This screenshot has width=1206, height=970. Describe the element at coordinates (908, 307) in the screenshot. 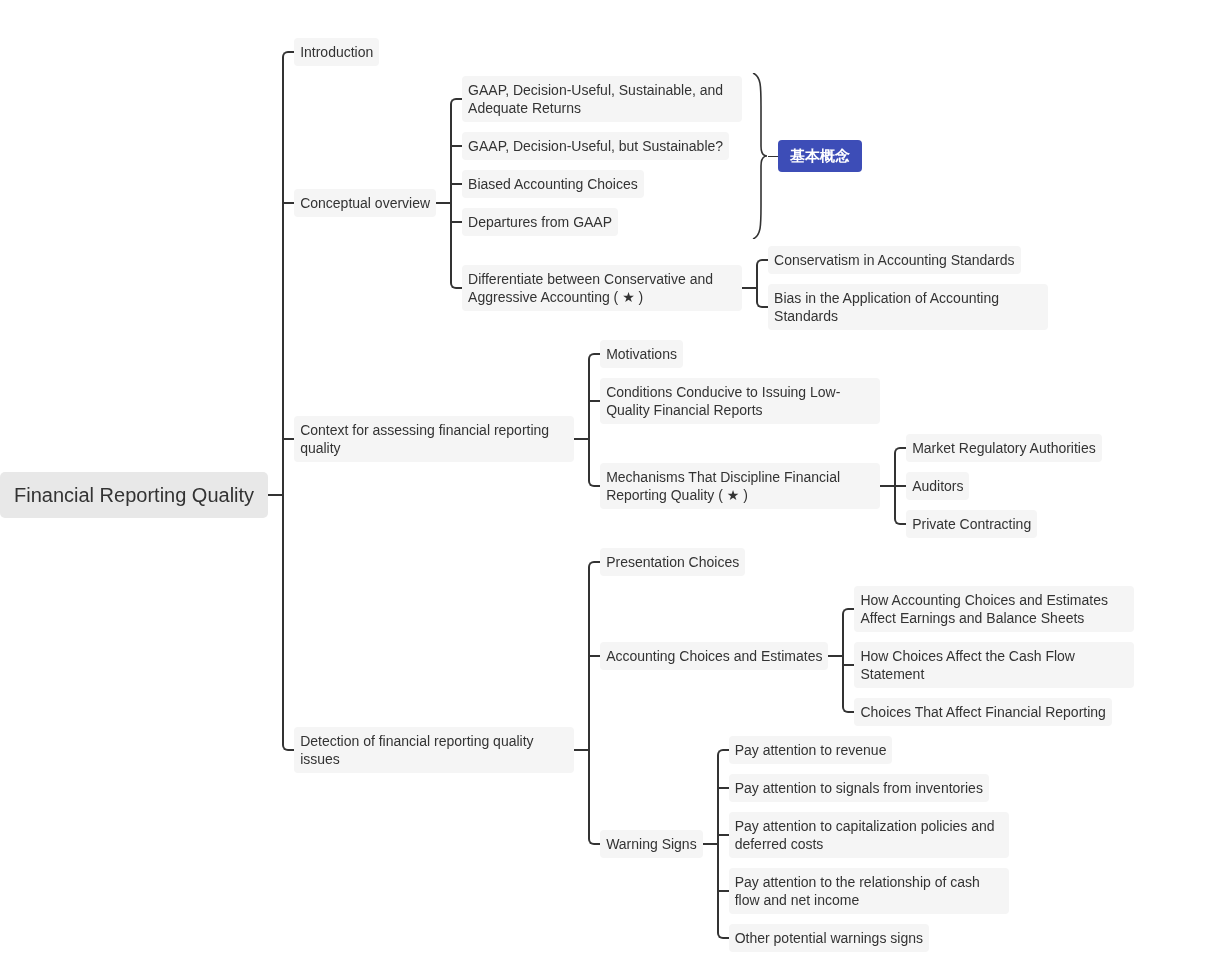

I see `topic-node: Bias in the Application of Accounting Standards` at that location.